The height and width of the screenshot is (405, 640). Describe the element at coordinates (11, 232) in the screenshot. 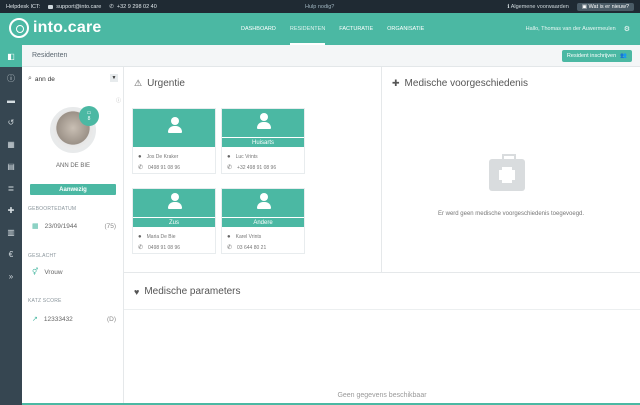

I see `sidebar-item-files: ▥` at that location.